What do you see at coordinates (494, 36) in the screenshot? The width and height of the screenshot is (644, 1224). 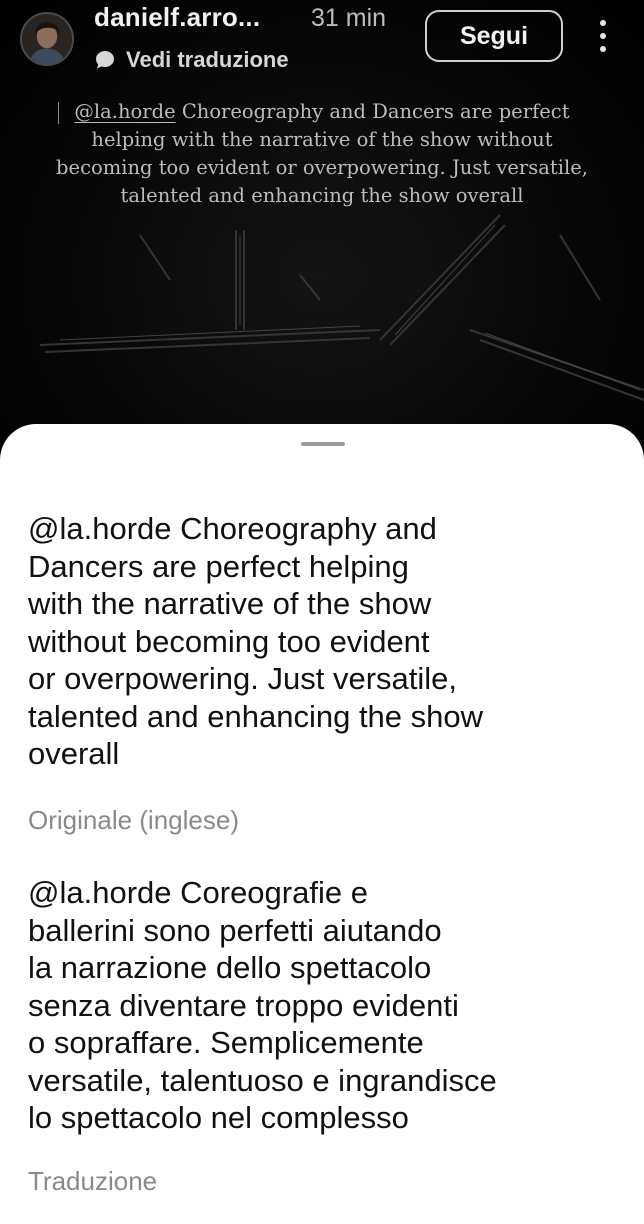 I see `follow-button: Segui` at bounding box center [494, 36].